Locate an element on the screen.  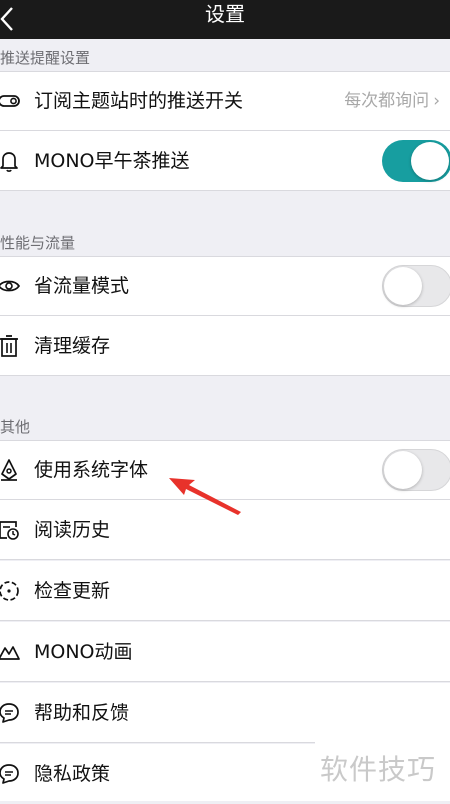
row-label: MONO早午茶推送 is located at coordinates (112, 161).